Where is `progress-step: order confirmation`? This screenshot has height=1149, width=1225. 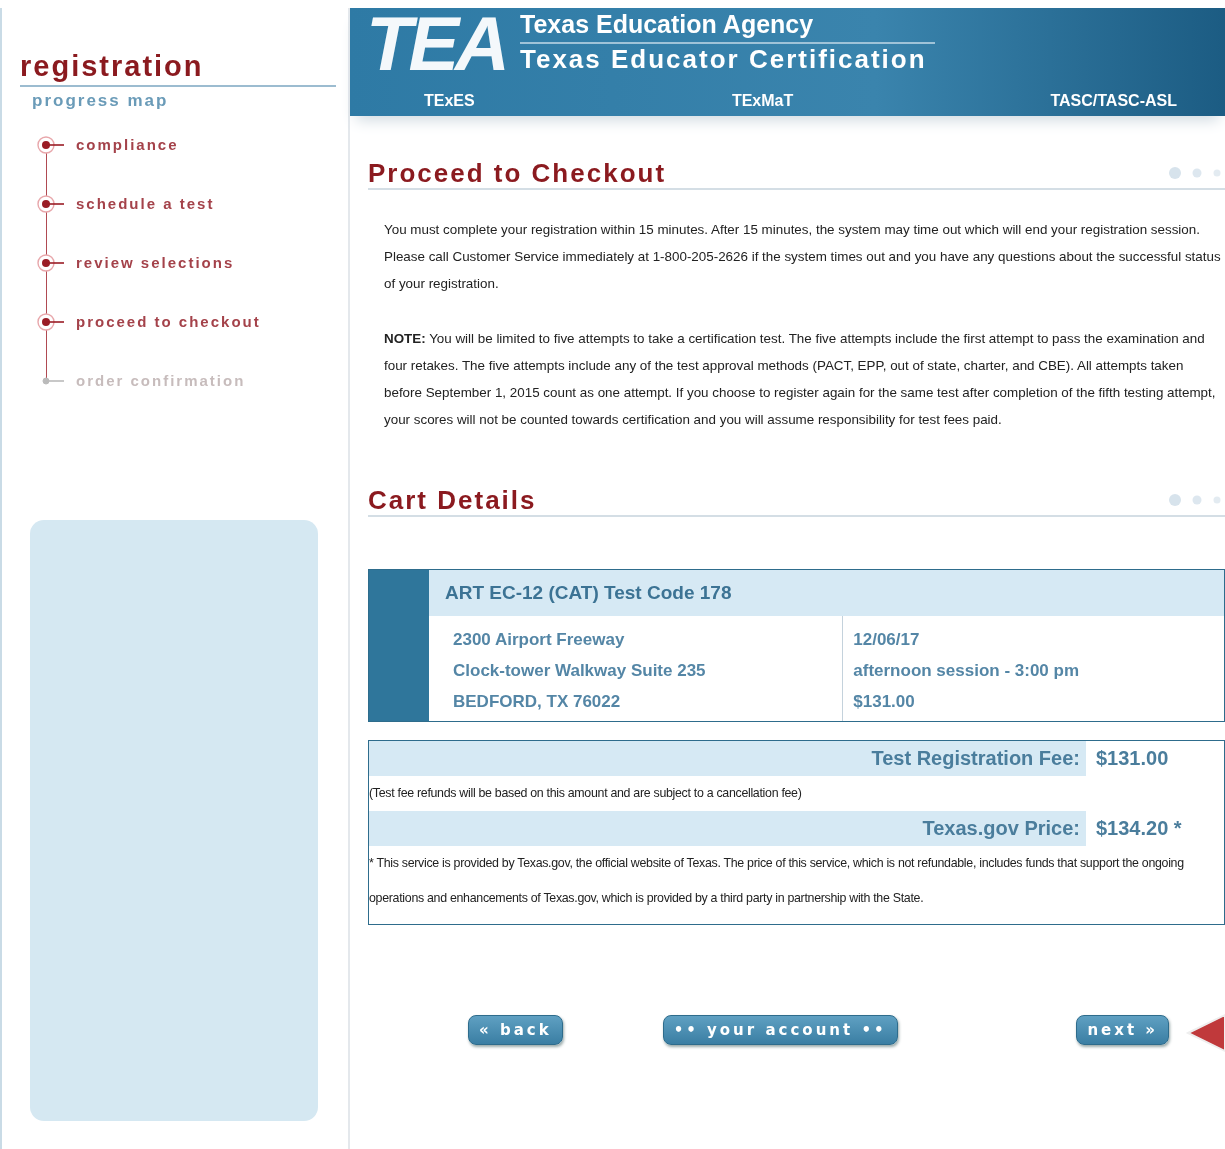
progress-step: order confirmation is located at coordinates (161, 380).